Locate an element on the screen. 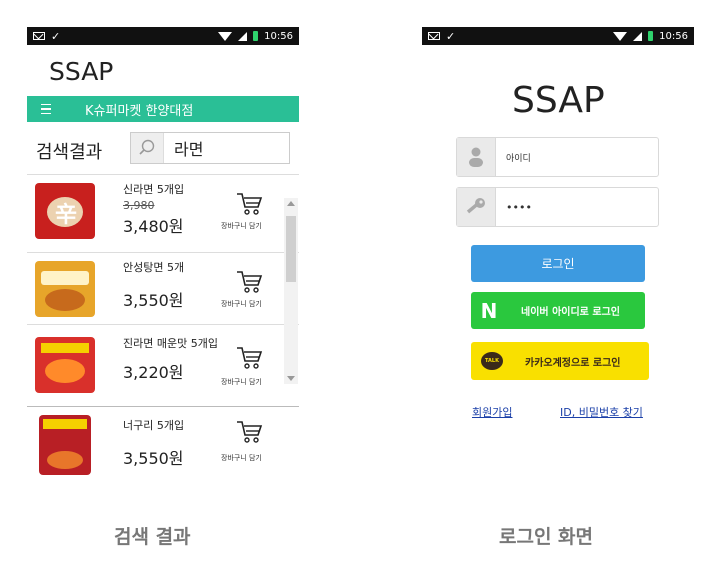 The image size is (702, 572). store-name: K슈퍼마켓 한양대점 is located at coordinates (139, 111).